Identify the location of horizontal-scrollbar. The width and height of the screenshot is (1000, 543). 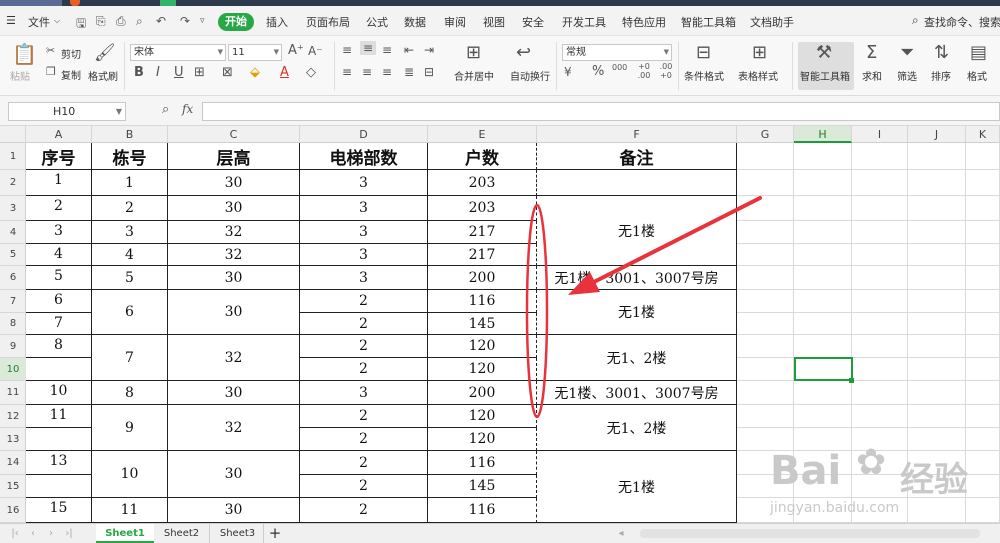
(810, 533).